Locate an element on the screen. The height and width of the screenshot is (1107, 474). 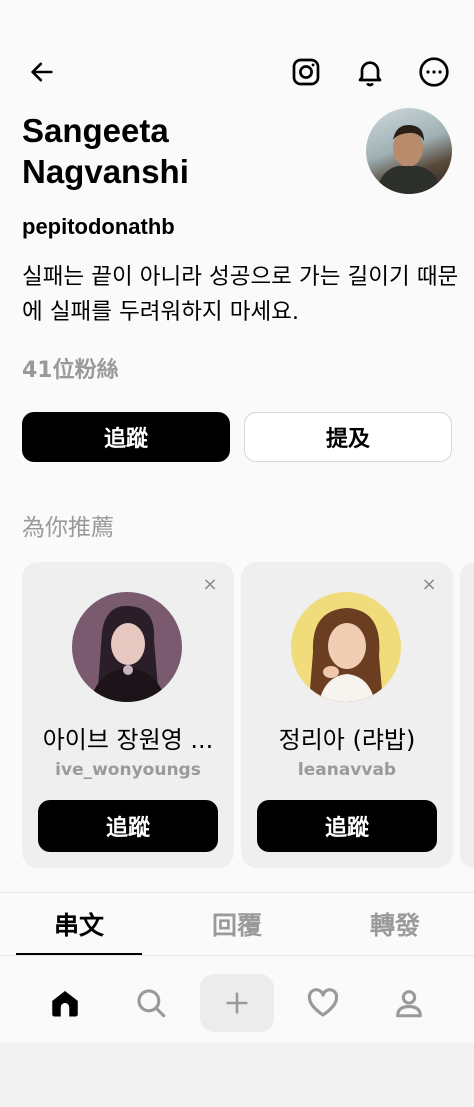
nav-profile is located at coordinates (409, 1003).